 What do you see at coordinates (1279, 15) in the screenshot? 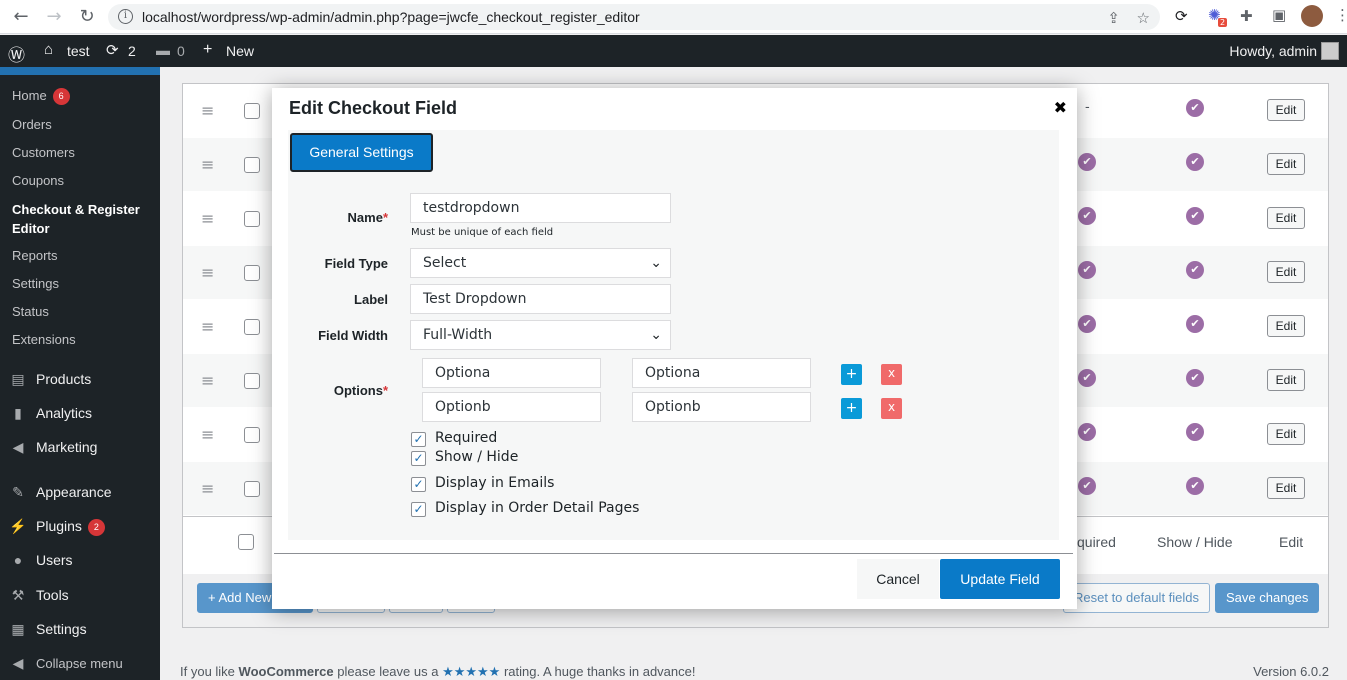
I see `sidepanel-icon: ▣` at bounding box center [1279, 15].